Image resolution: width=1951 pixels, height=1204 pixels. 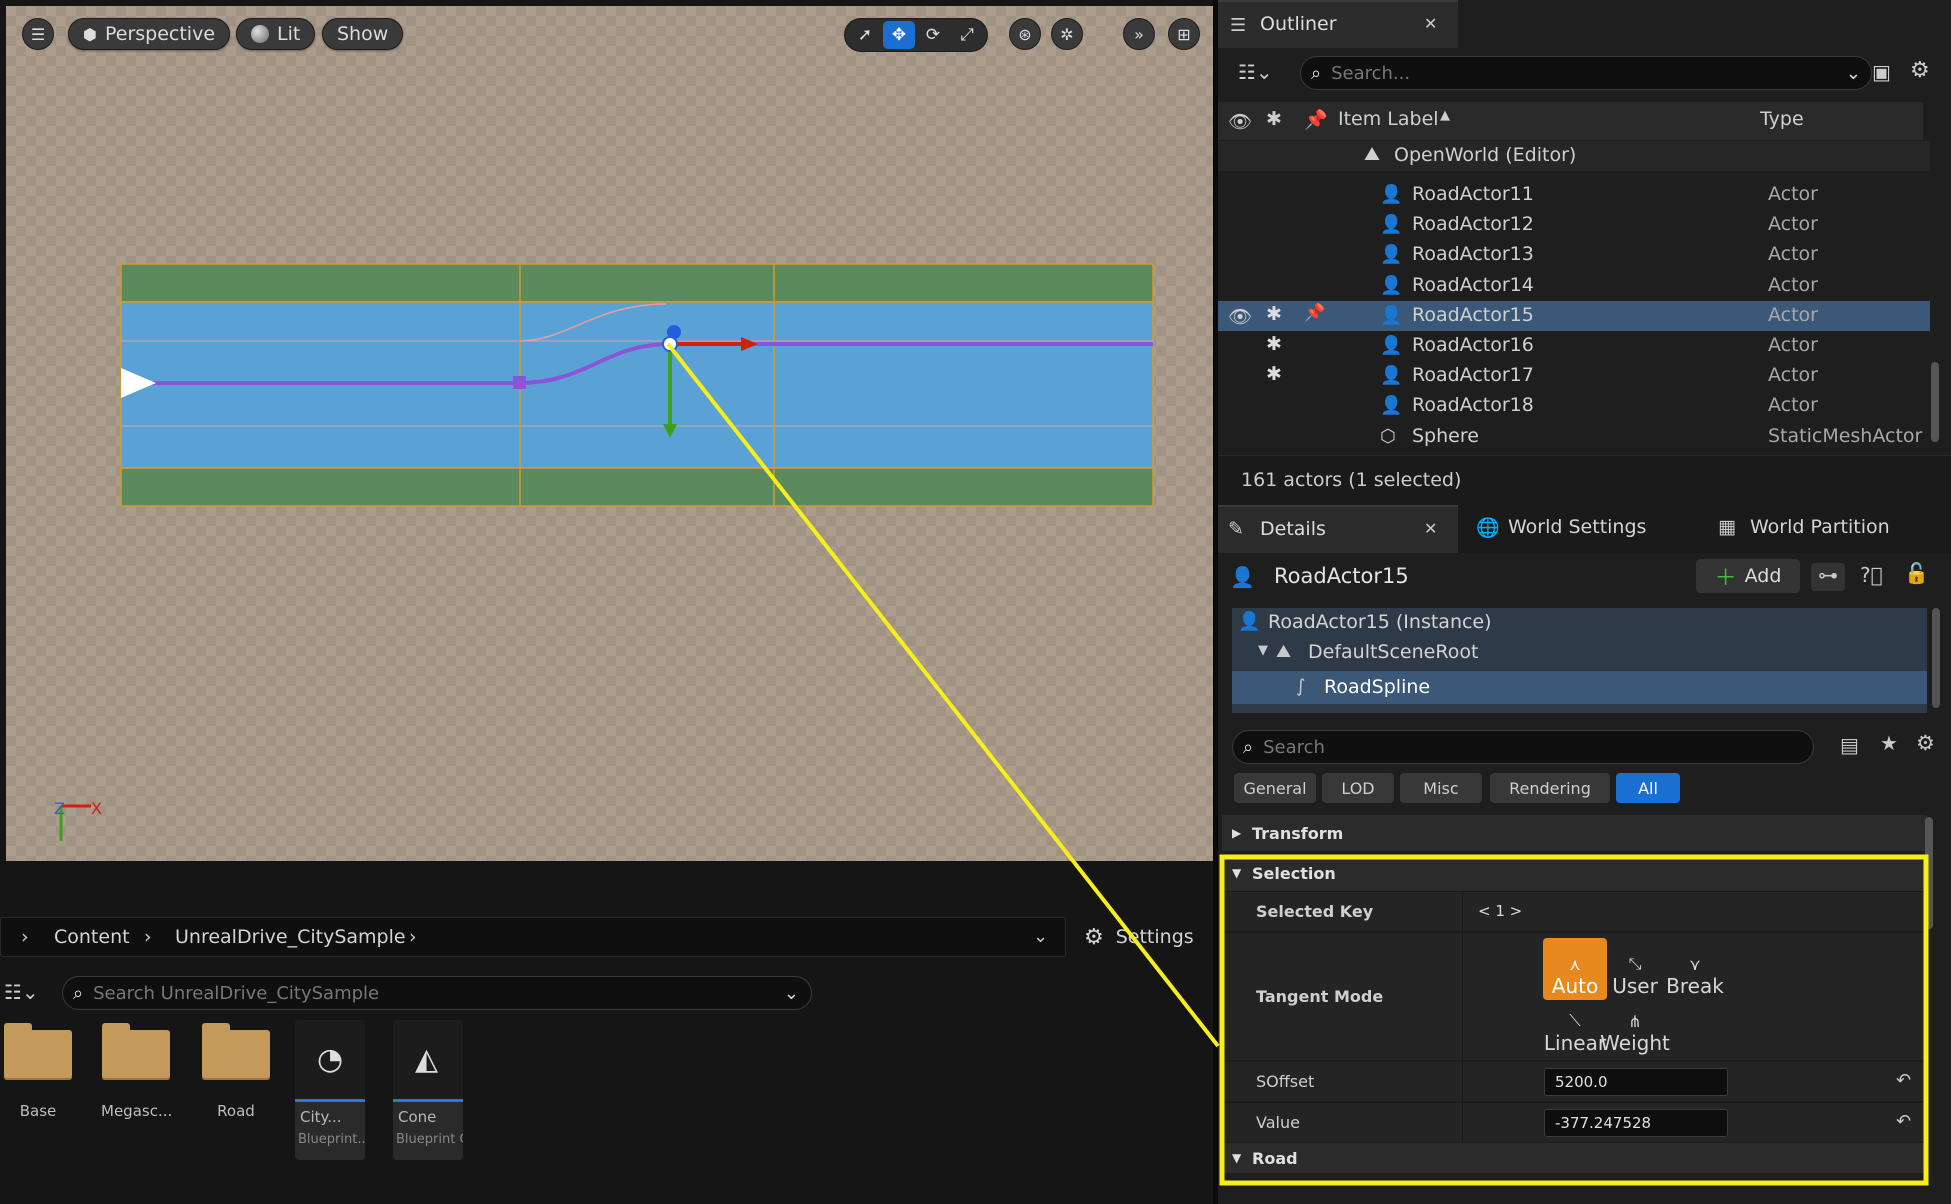 I want to click on favorites-star-icon: ★, so click(x=1889, y=743).